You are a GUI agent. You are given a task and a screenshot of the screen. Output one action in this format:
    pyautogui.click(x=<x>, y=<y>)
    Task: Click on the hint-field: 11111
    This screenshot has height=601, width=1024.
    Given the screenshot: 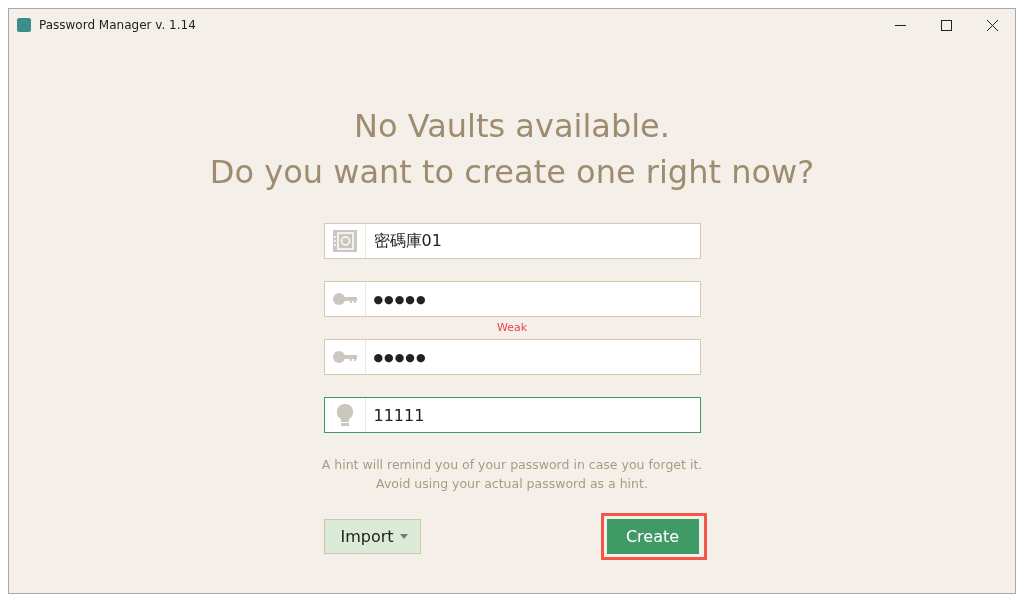 What is the action you would take?
    pyautogui.click(x=512, y=415)
    